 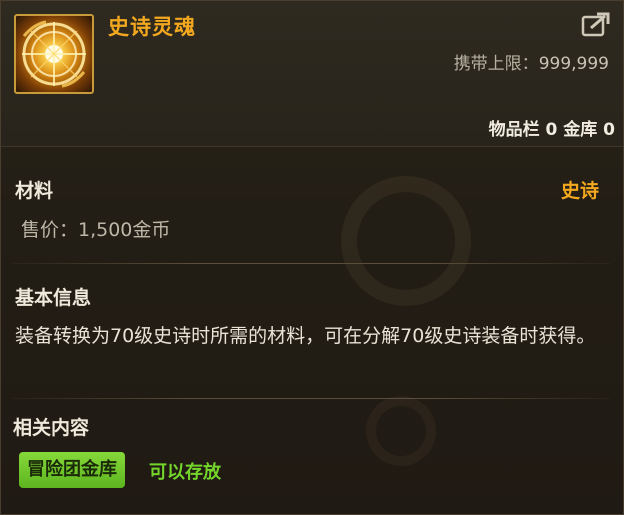 I want to click on background-emblem-small, so click(x=401, y=431).